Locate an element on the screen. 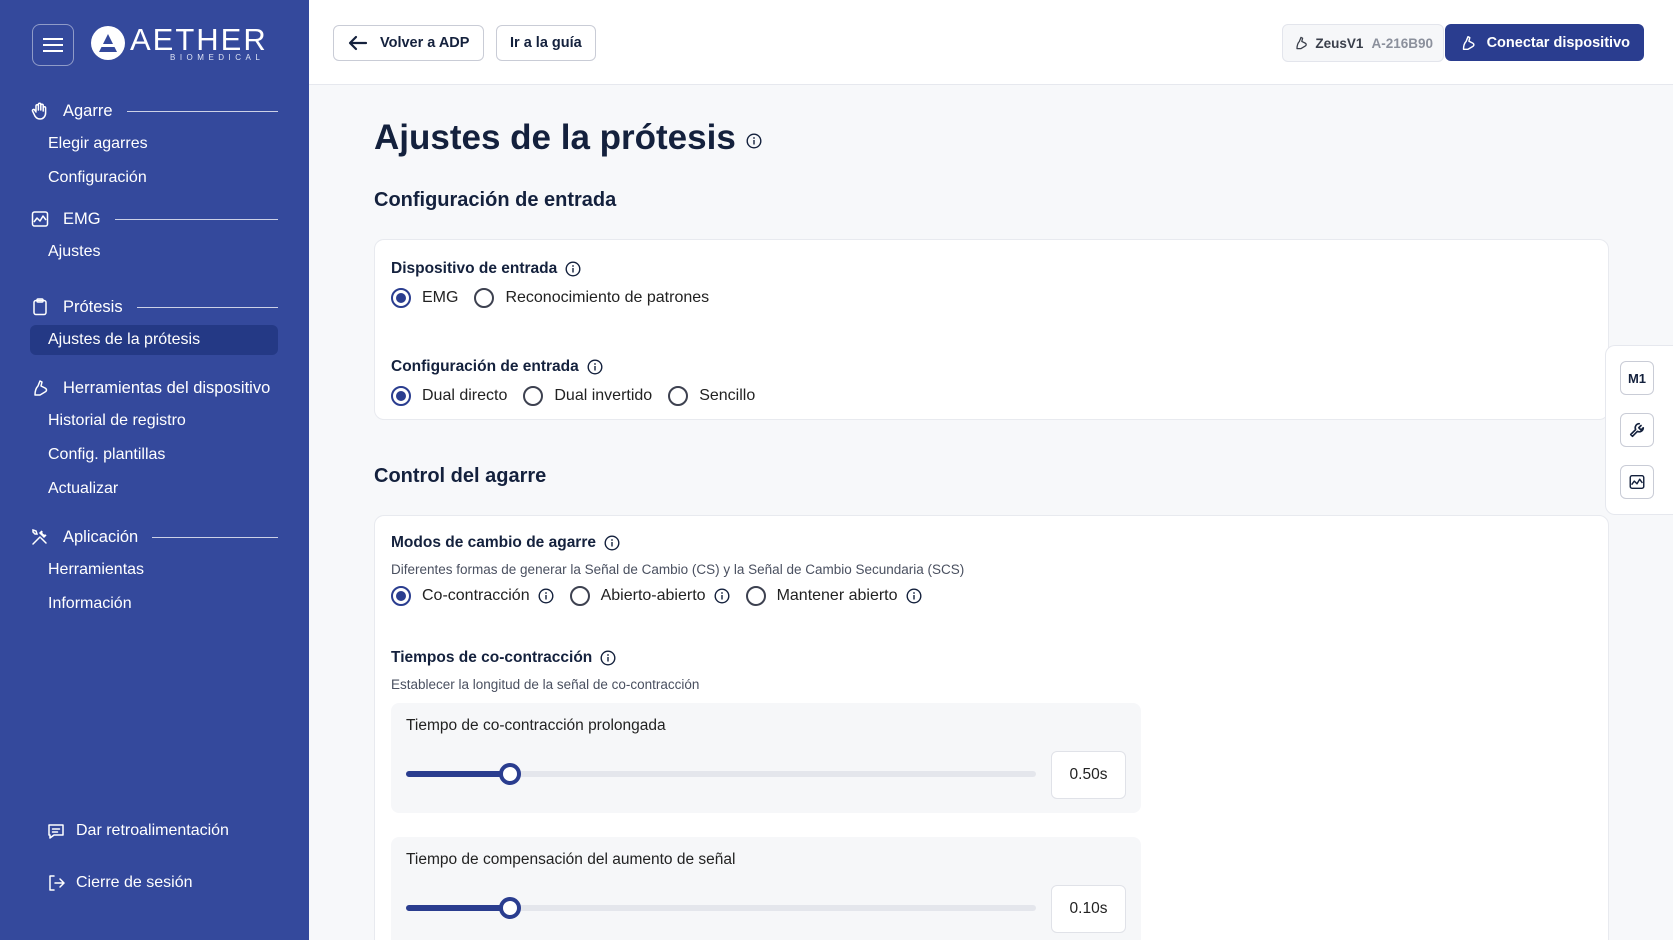 Image resolution: width=1673 pixels, height=940 pixels. radio-label: Abierto-abierto is located at coordinates (653, 595).